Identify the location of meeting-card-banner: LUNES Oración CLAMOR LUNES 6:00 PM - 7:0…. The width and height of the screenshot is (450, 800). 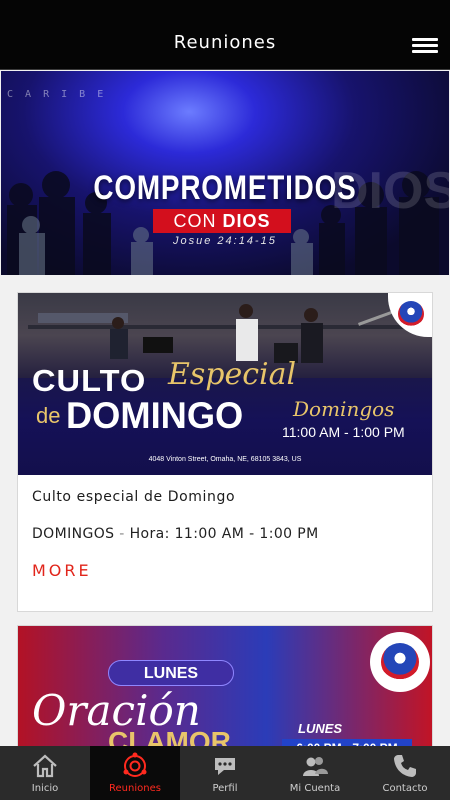
(225, 690).